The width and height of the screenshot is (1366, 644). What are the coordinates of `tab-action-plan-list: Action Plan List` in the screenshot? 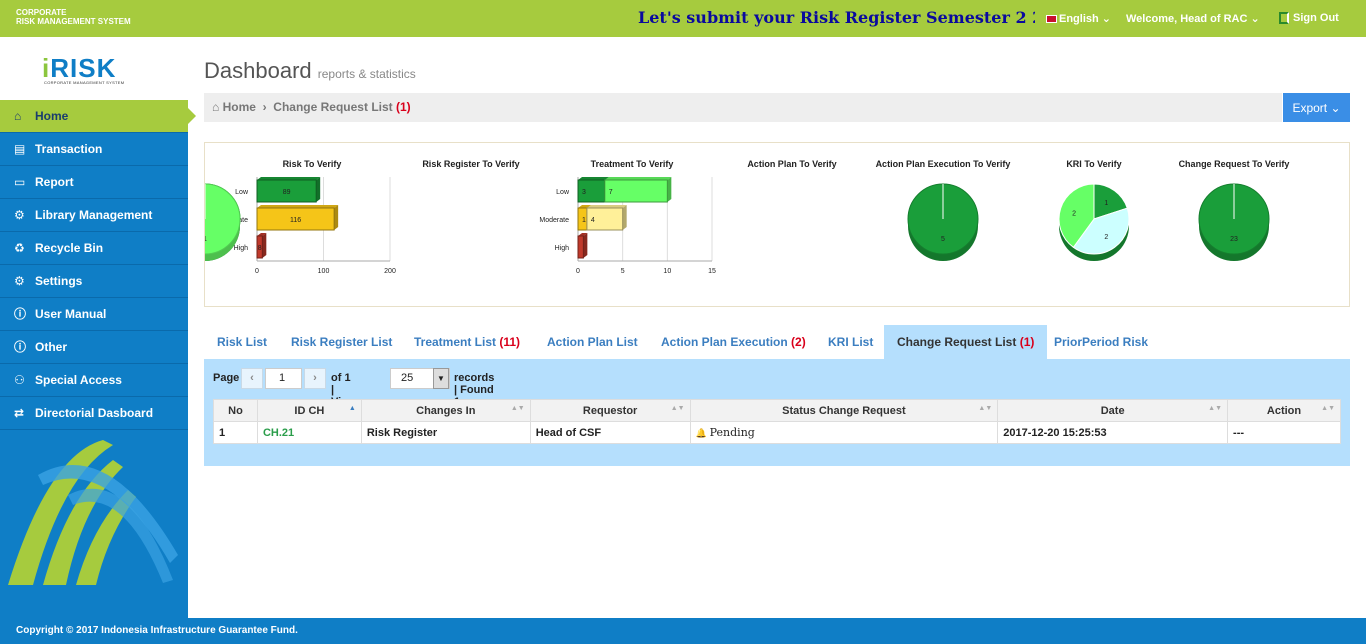 It's located at (592, 342).